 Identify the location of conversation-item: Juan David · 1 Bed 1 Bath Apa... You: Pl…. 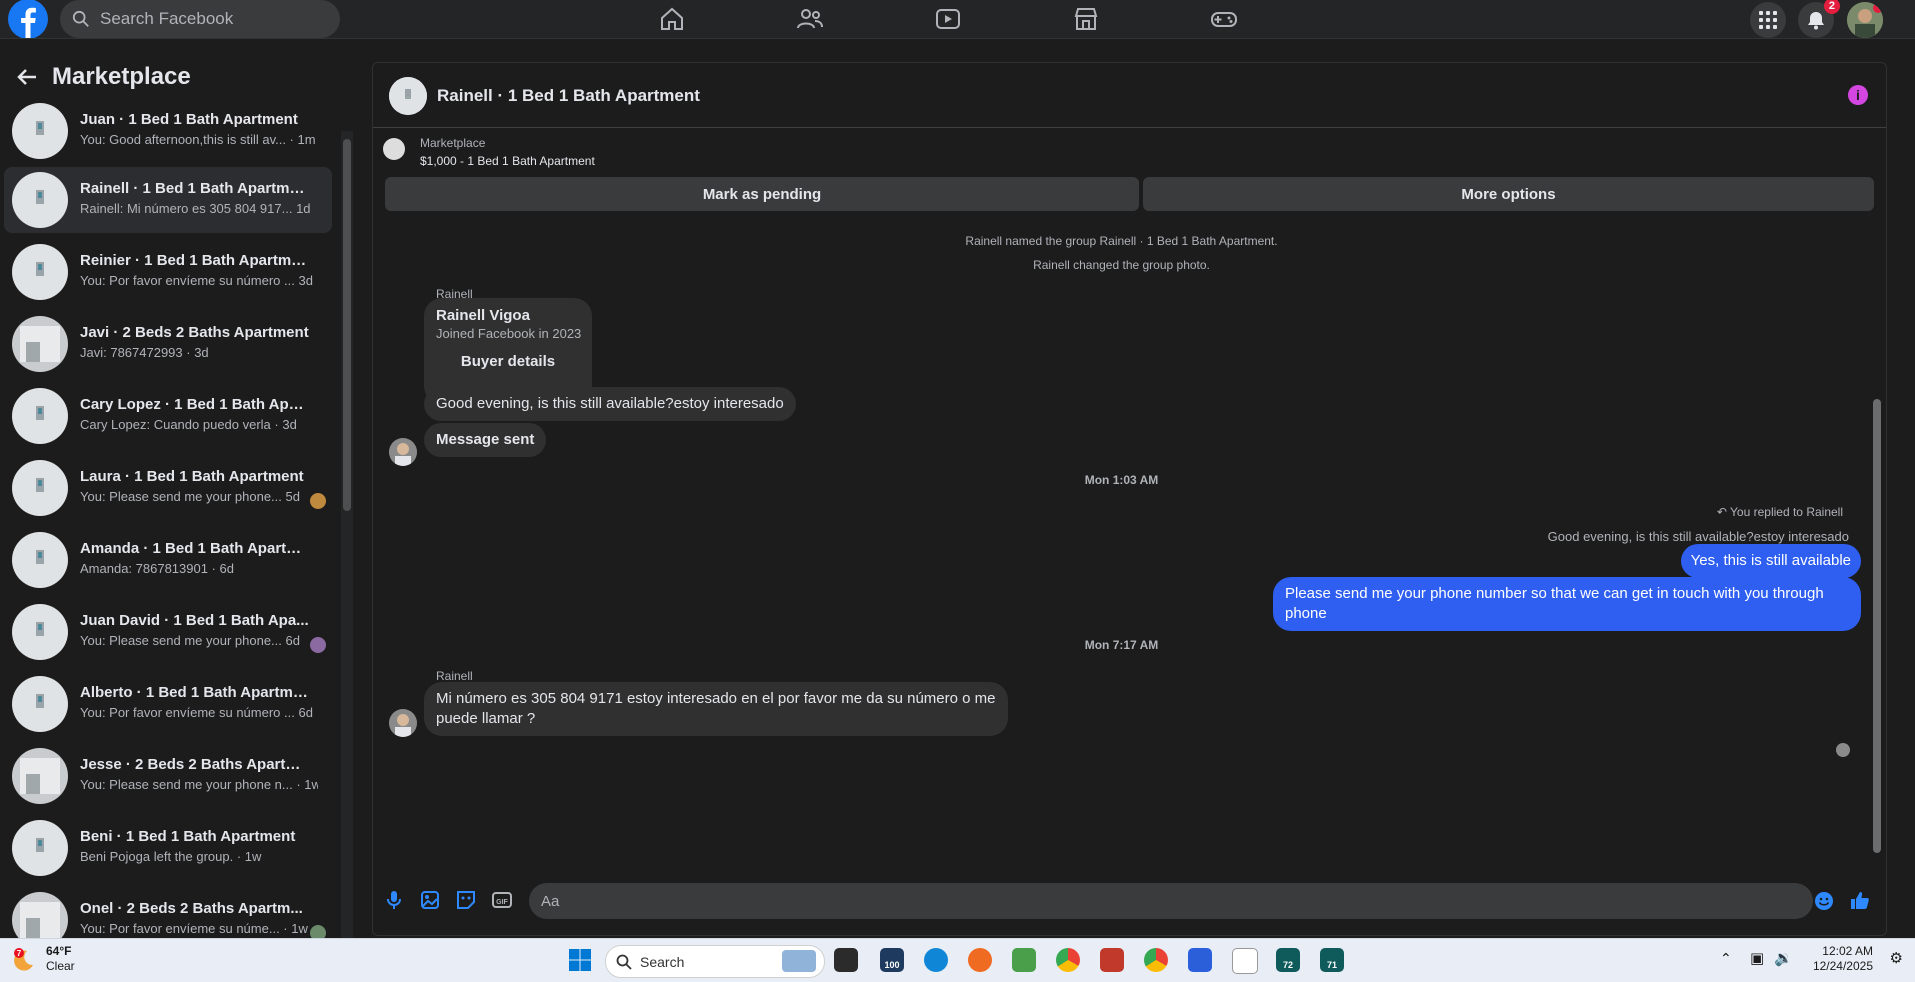
(168, 632).